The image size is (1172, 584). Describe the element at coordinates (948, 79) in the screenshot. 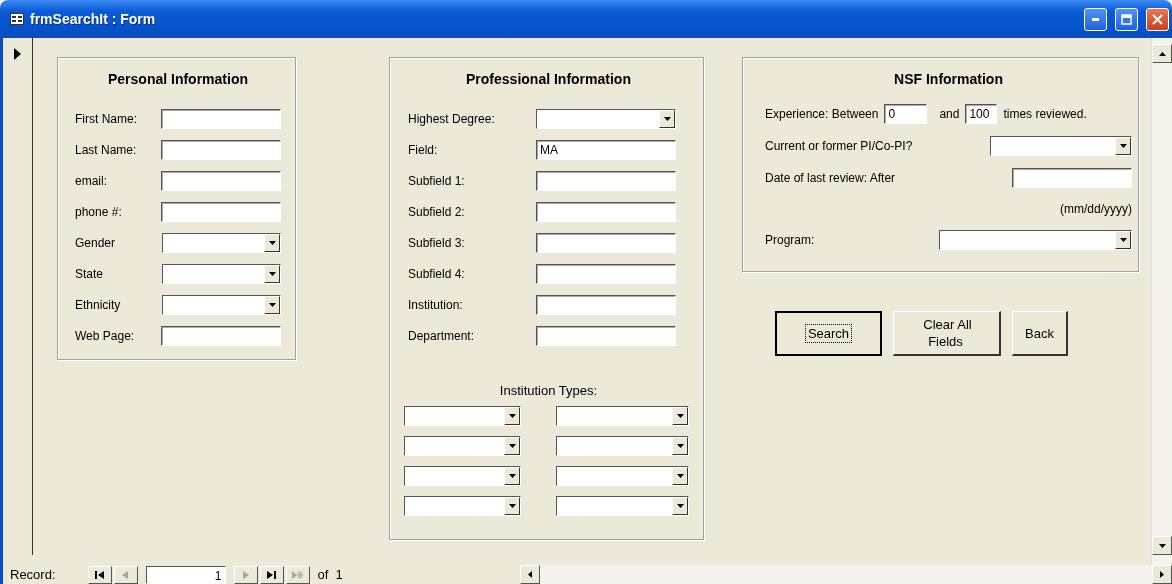

I see `section-title: NSF Information` at that location.